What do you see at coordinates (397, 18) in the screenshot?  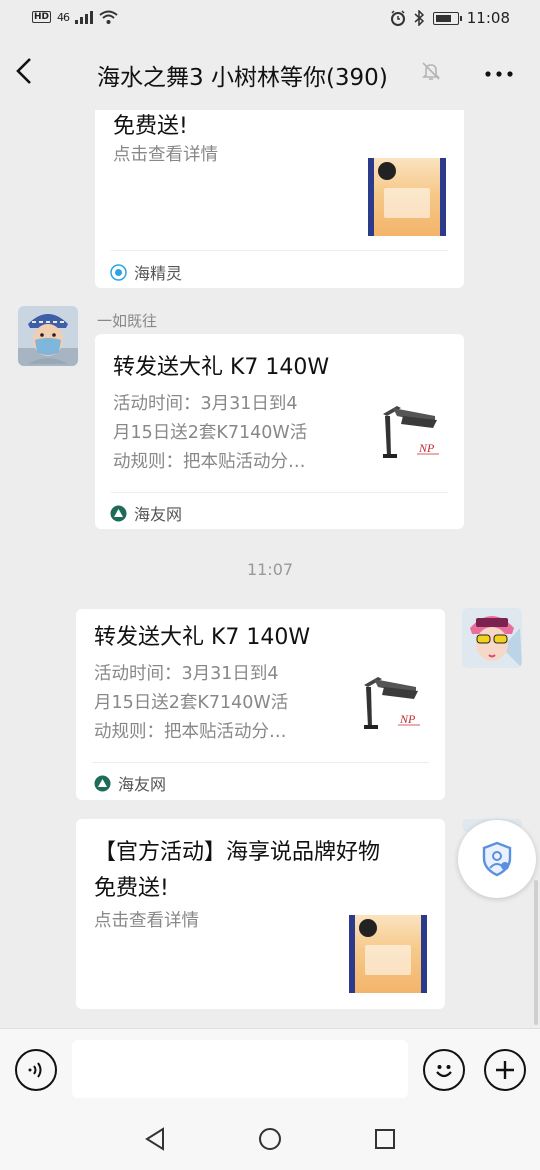 I see `alarm-icon` at bounding box center [397, 18].